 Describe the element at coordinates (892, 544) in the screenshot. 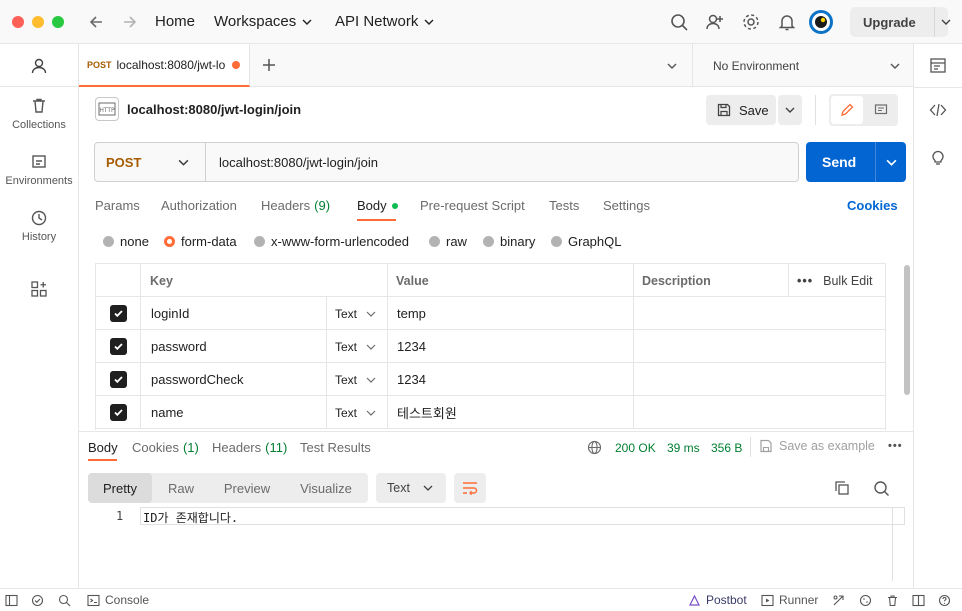

I see `editor-scrollbar` at that location.